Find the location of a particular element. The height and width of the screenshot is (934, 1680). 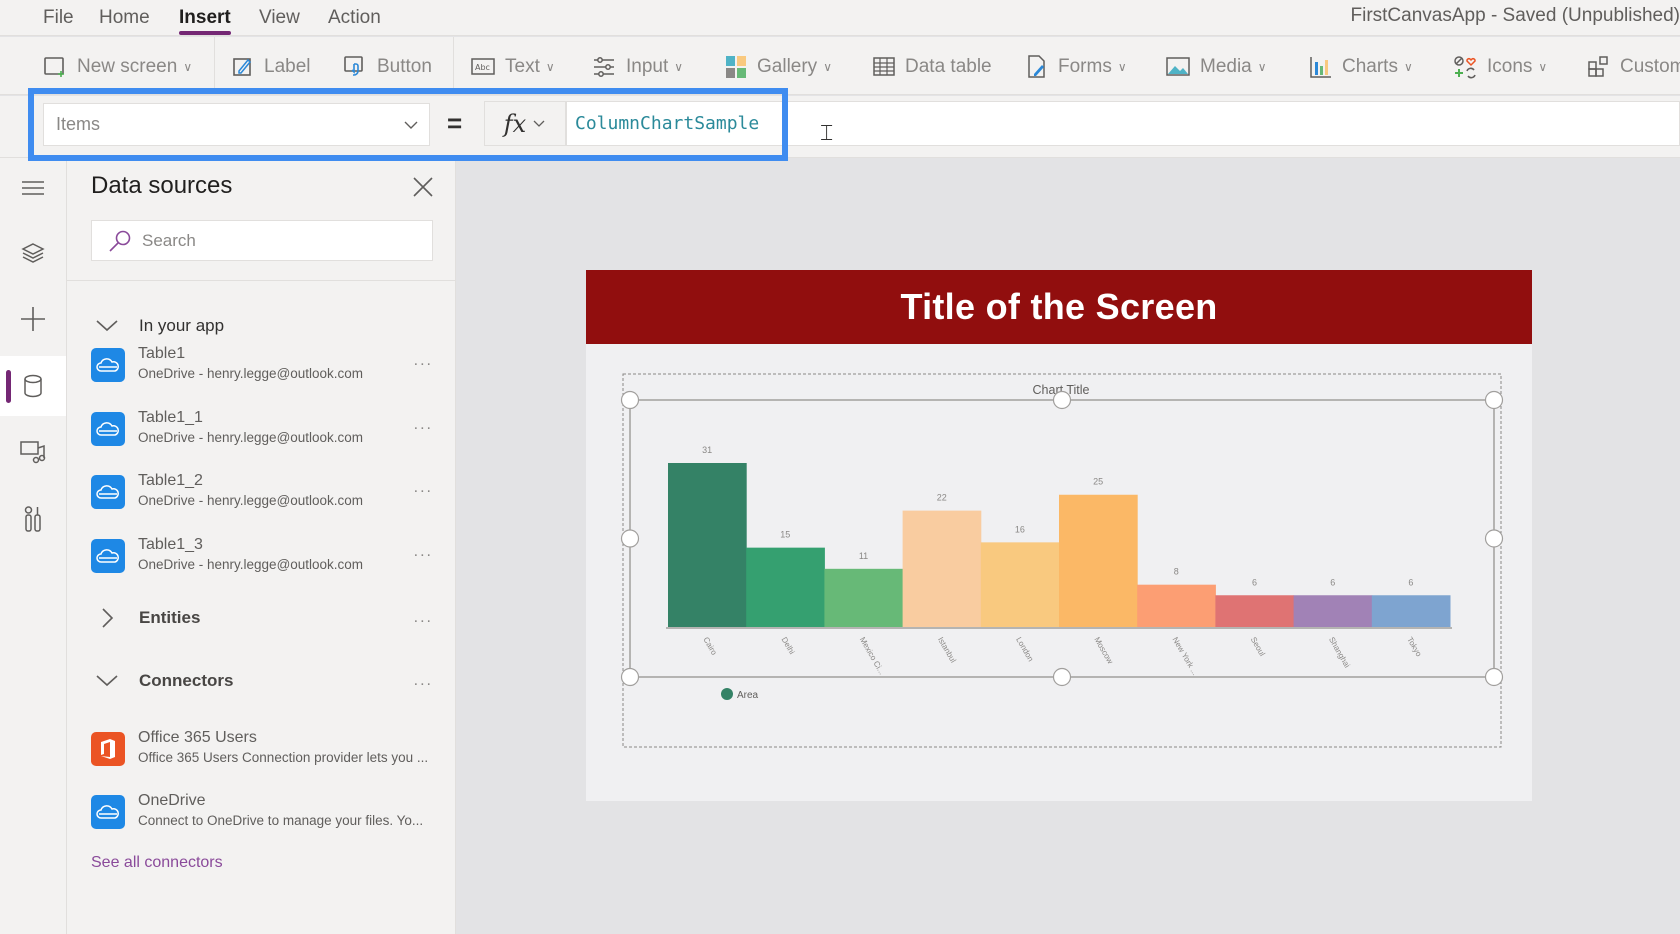

bar-istanbul is located at coordinates (942, 568).